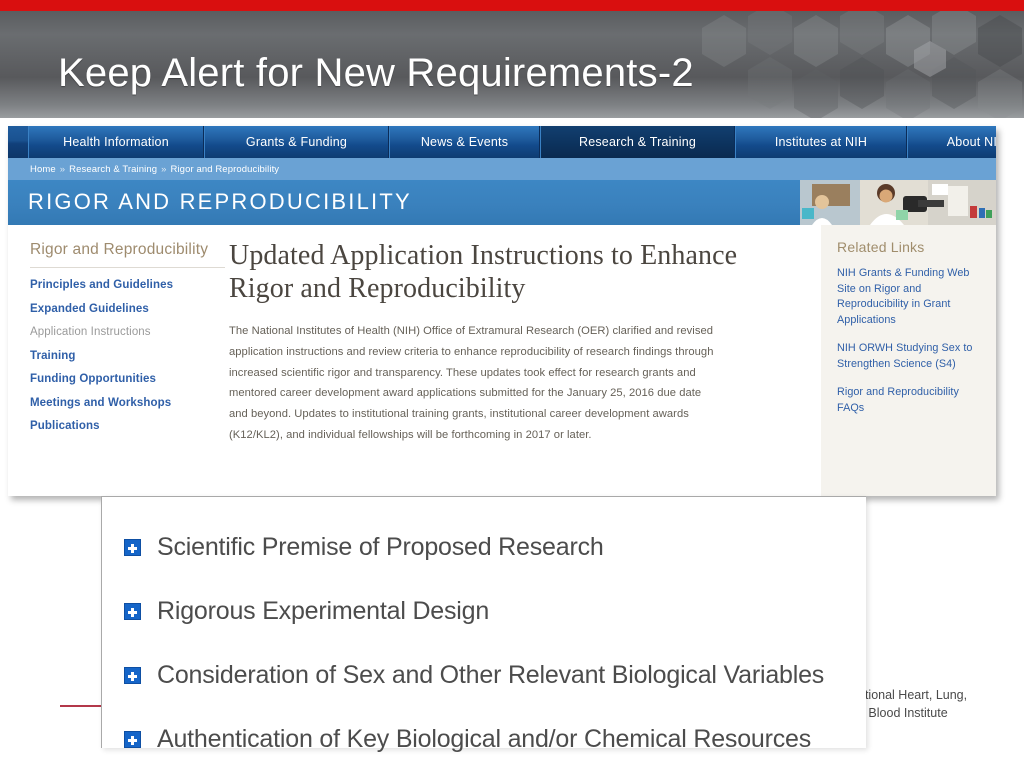  What do you see at coordinates (912, 704) in the screenshot?
I see `institute-caption: ational Heart, Lung, d Blood Institute` at bounding box center [912, 704].